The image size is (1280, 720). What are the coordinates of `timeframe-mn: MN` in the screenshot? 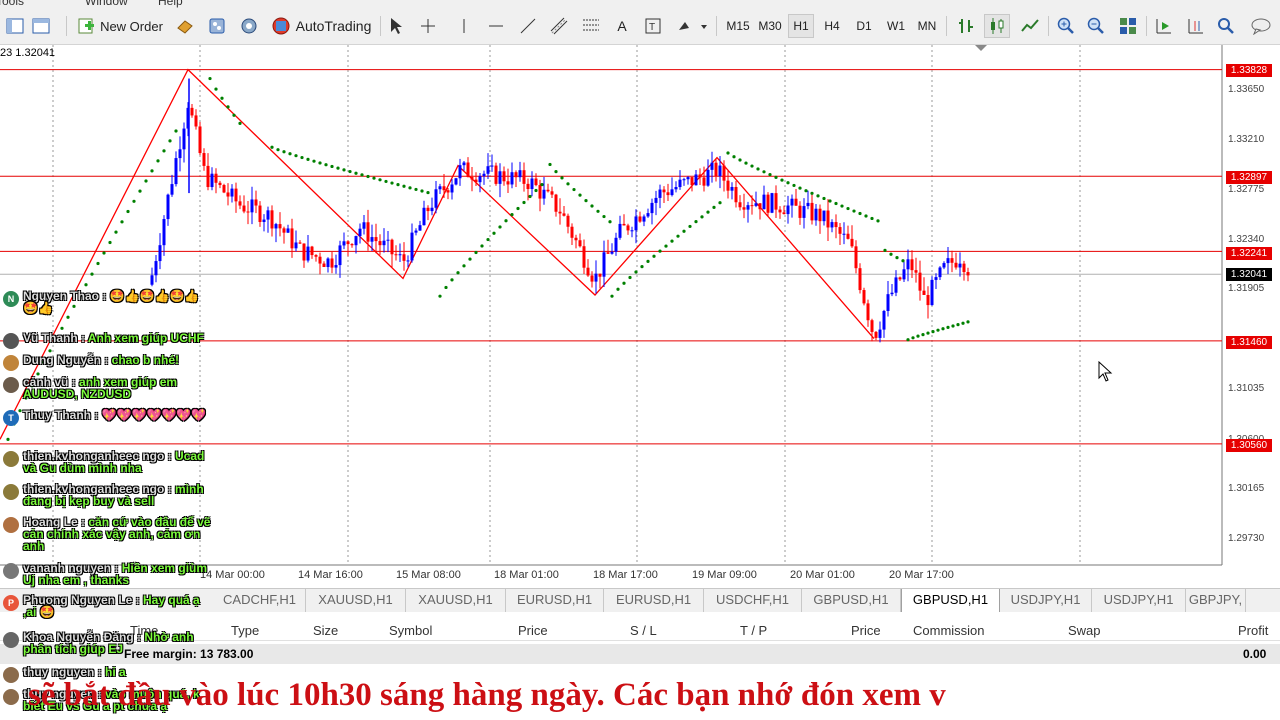 It's located at (927, 26).